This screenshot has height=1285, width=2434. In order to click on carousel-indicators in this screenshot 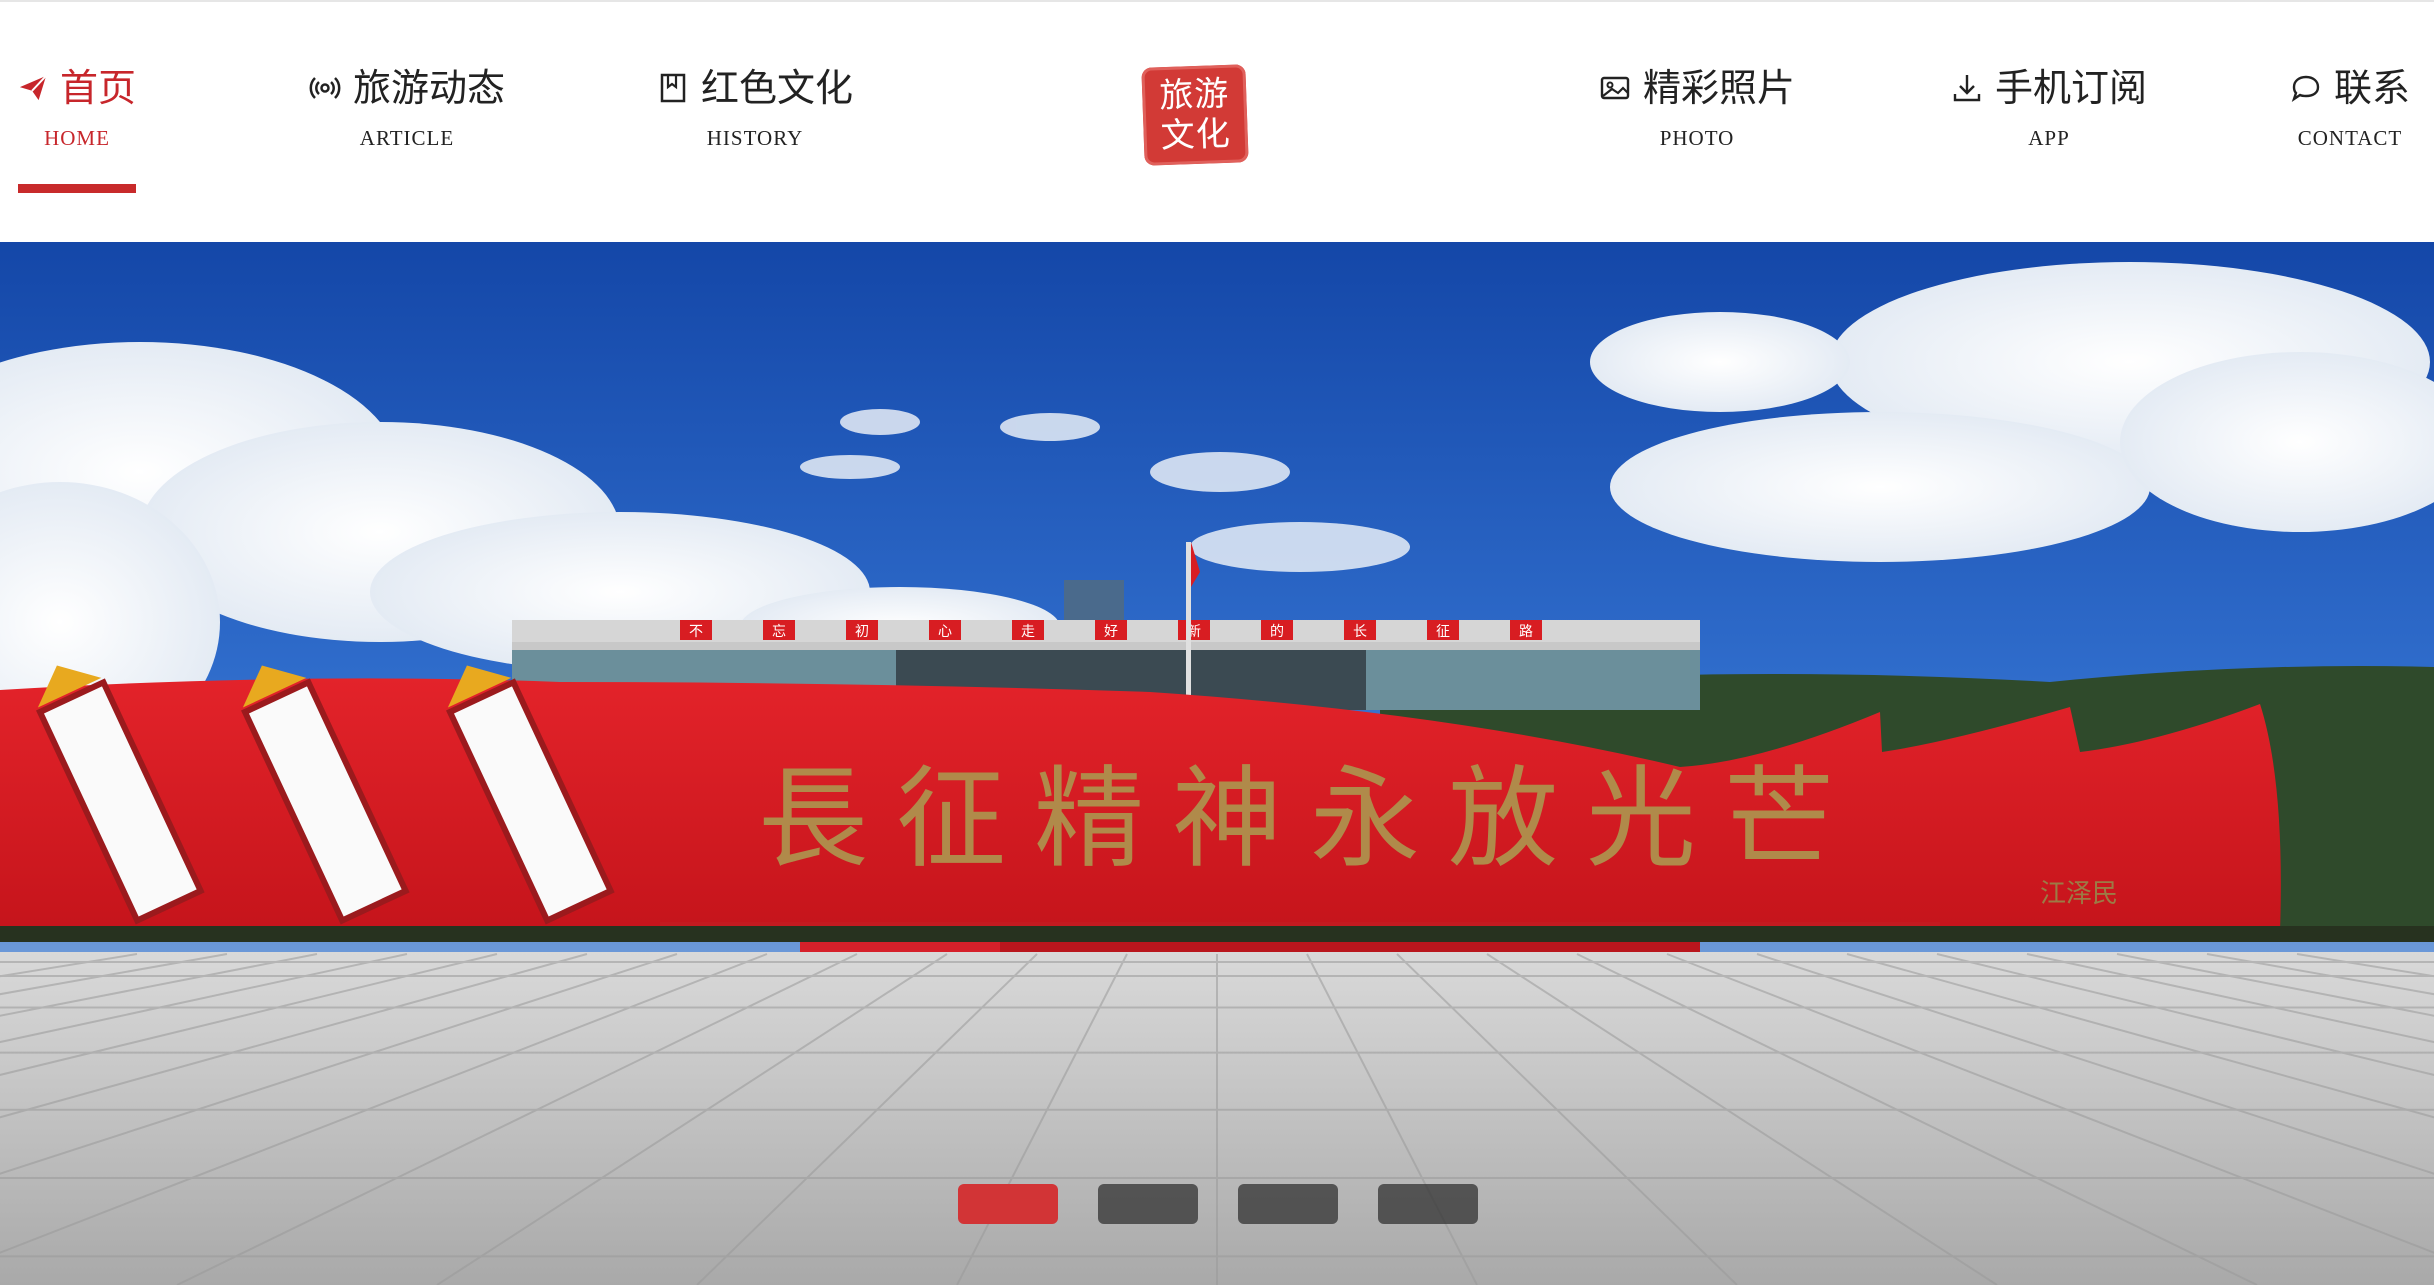, I will do `click(1217, 1205)`.